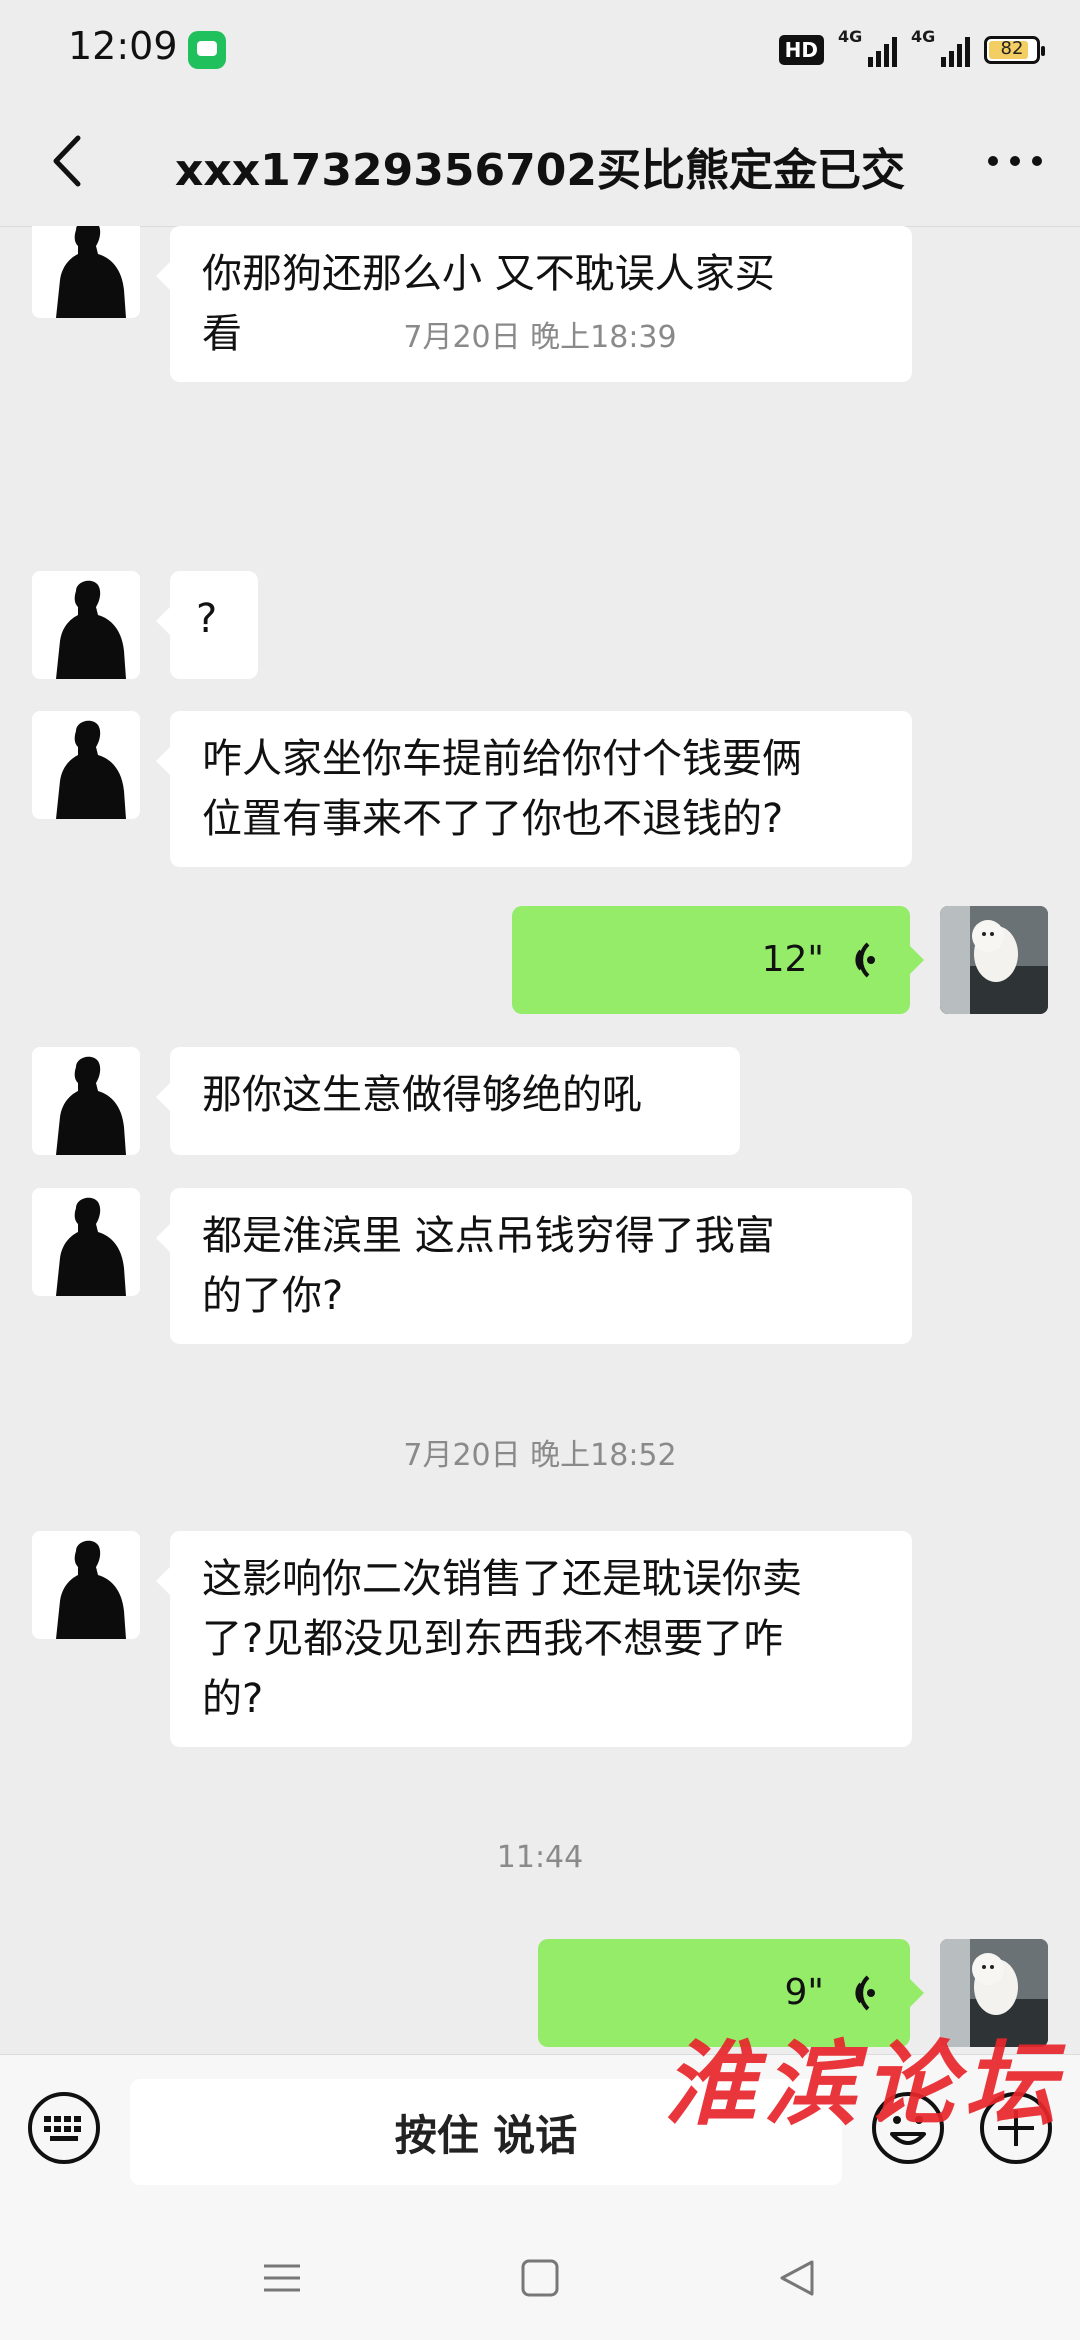  I want to click on home-icon, so click(540, 2278).